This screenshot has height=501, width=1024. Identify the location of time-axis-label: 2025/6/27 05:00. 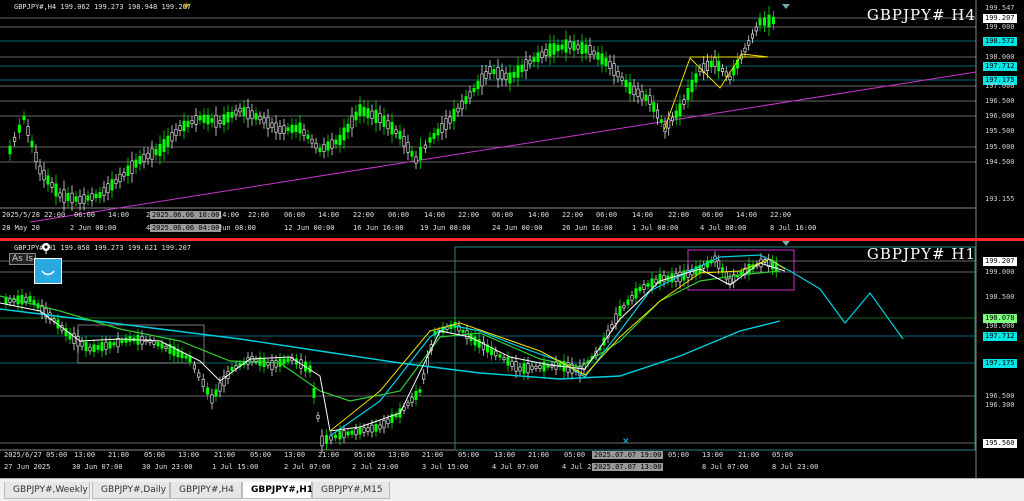
(36, 455).